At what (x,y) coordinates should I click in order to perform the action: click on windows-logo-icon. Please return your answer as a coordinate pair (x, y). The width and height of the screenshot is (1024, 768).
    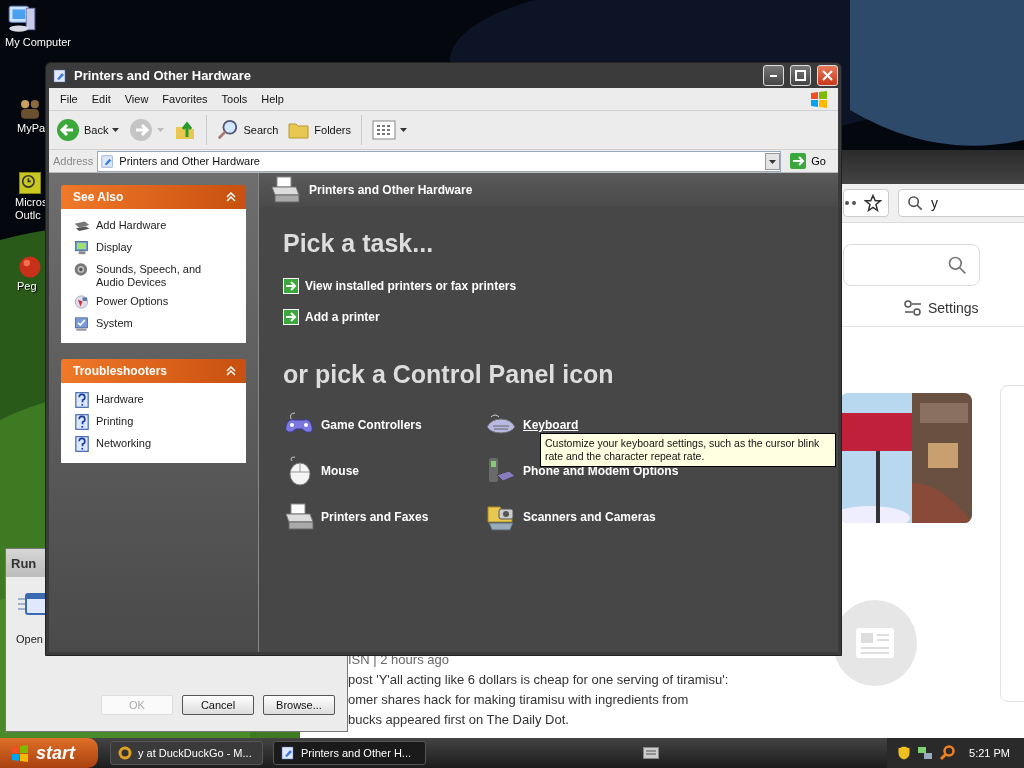
    Looking at the image, I should click on (20, 753).